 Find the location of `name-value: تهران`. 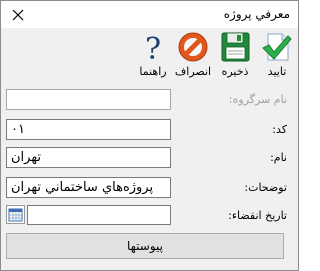

name-value: تهران is located at coordinates (26, 157).